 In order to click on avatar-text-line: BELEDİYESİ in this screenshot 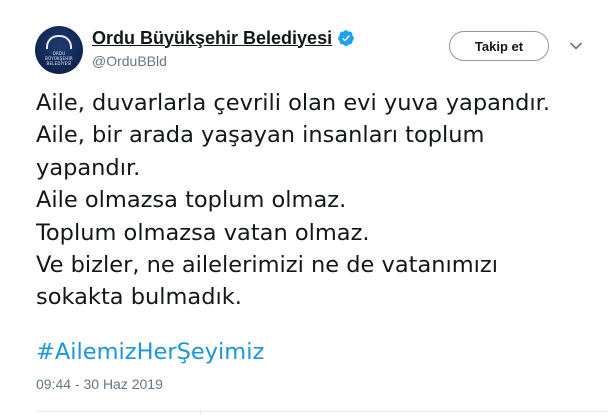, I will do `click(59, 63)`.